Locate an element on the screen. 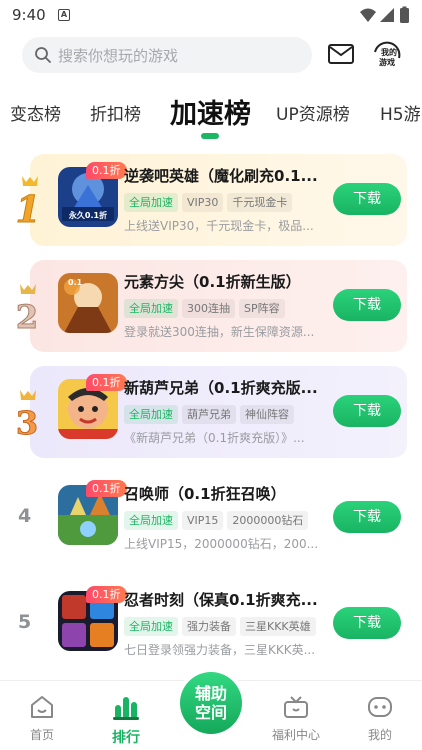 The height and width of the screenshot is (750, 422). nav-ranking: 排行 is located at coordinates (126, 715).